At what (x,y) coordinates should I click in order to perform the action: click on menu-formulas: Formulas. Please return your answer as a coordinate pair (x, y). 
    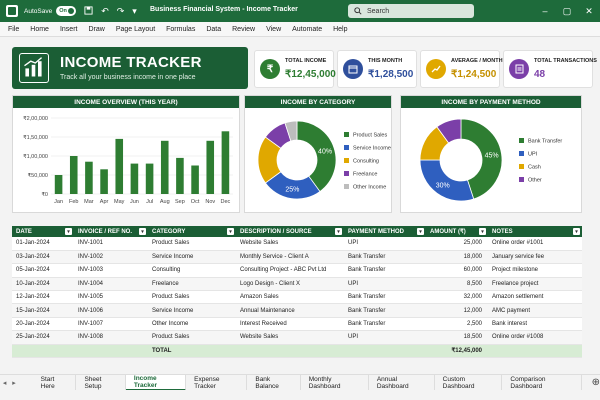
    Looking at the image, I should click on (180, 29).